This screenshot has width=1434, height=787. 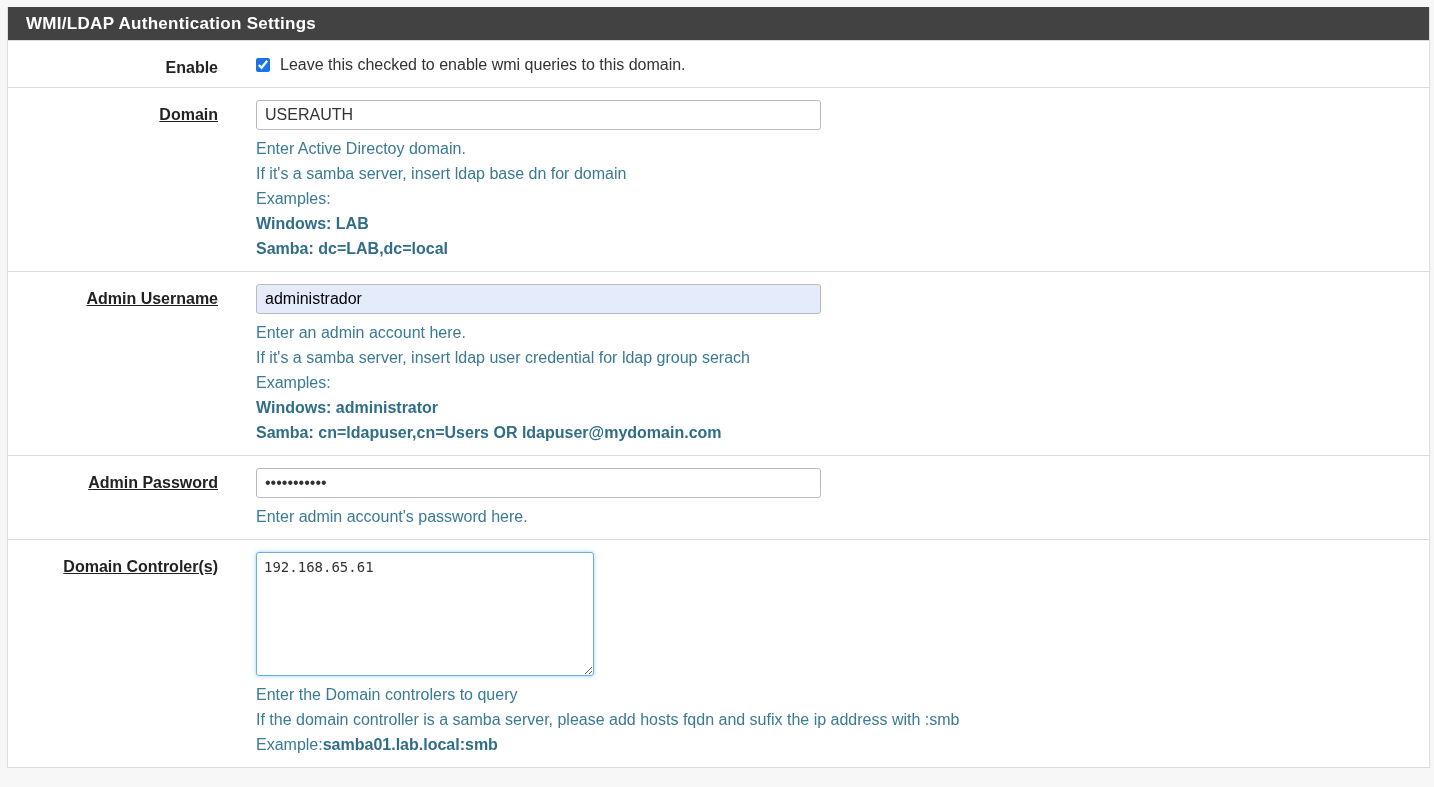 What do you see at coordinates (392, 517) in the screenshot?
I see `help-text: Enter admin account's password here.` at bounding box center [392, 517].